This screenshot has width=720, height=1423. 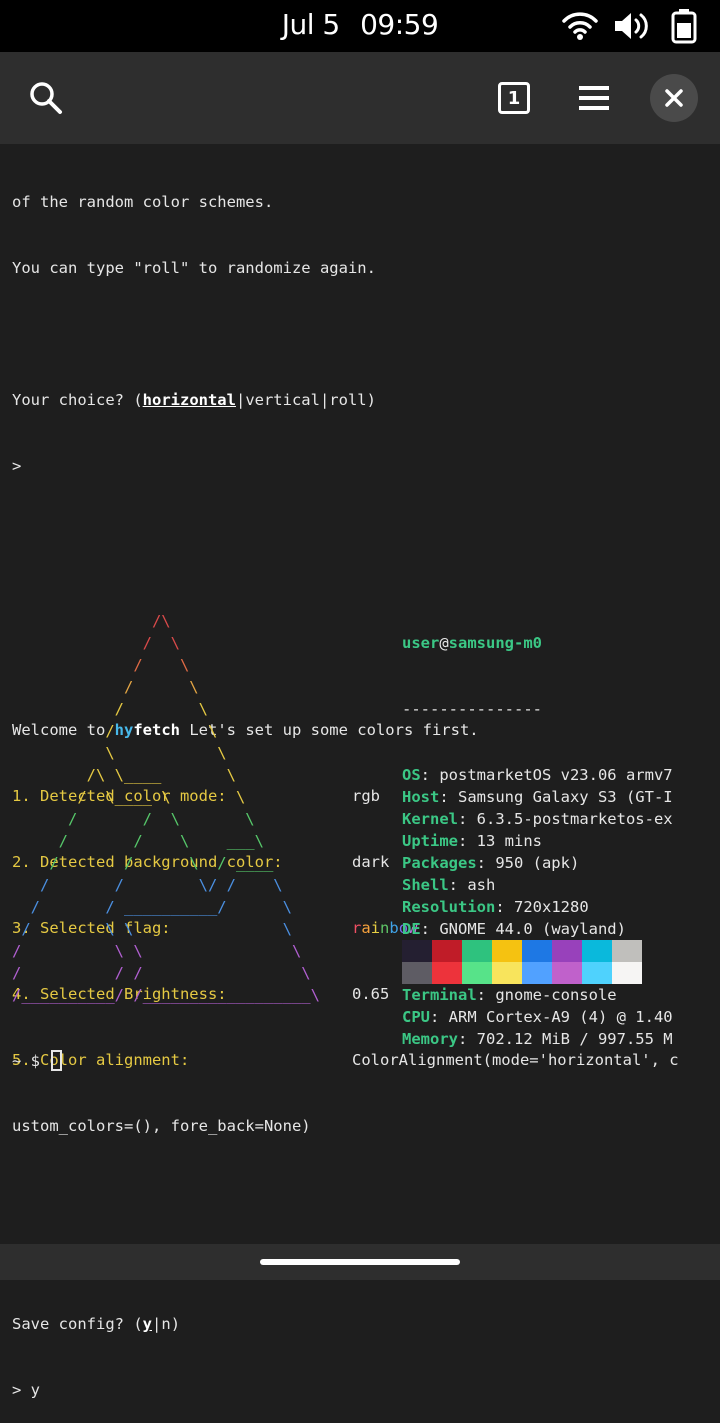 I want to click on logo-line: /\ \____ \, so click(x=124, y=775).